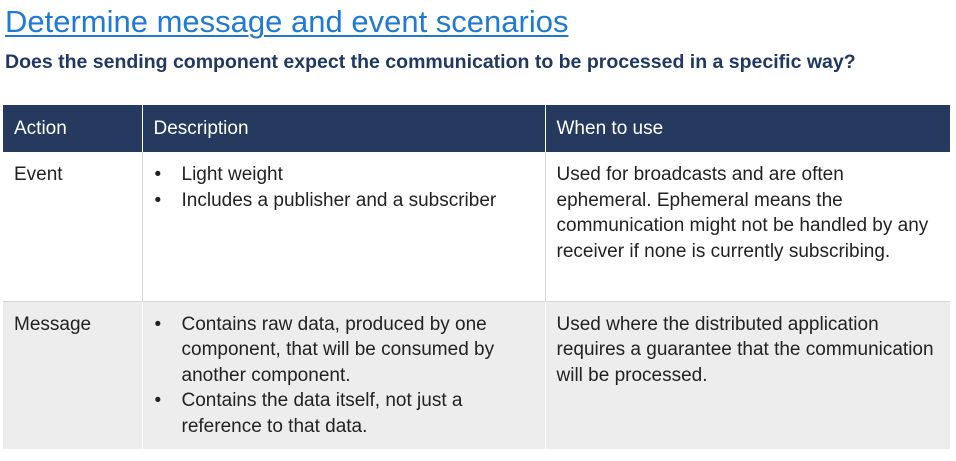  Describe the element at coordinates (344, 128) in the screenshot. I see `column-header-description: Description` at that location.